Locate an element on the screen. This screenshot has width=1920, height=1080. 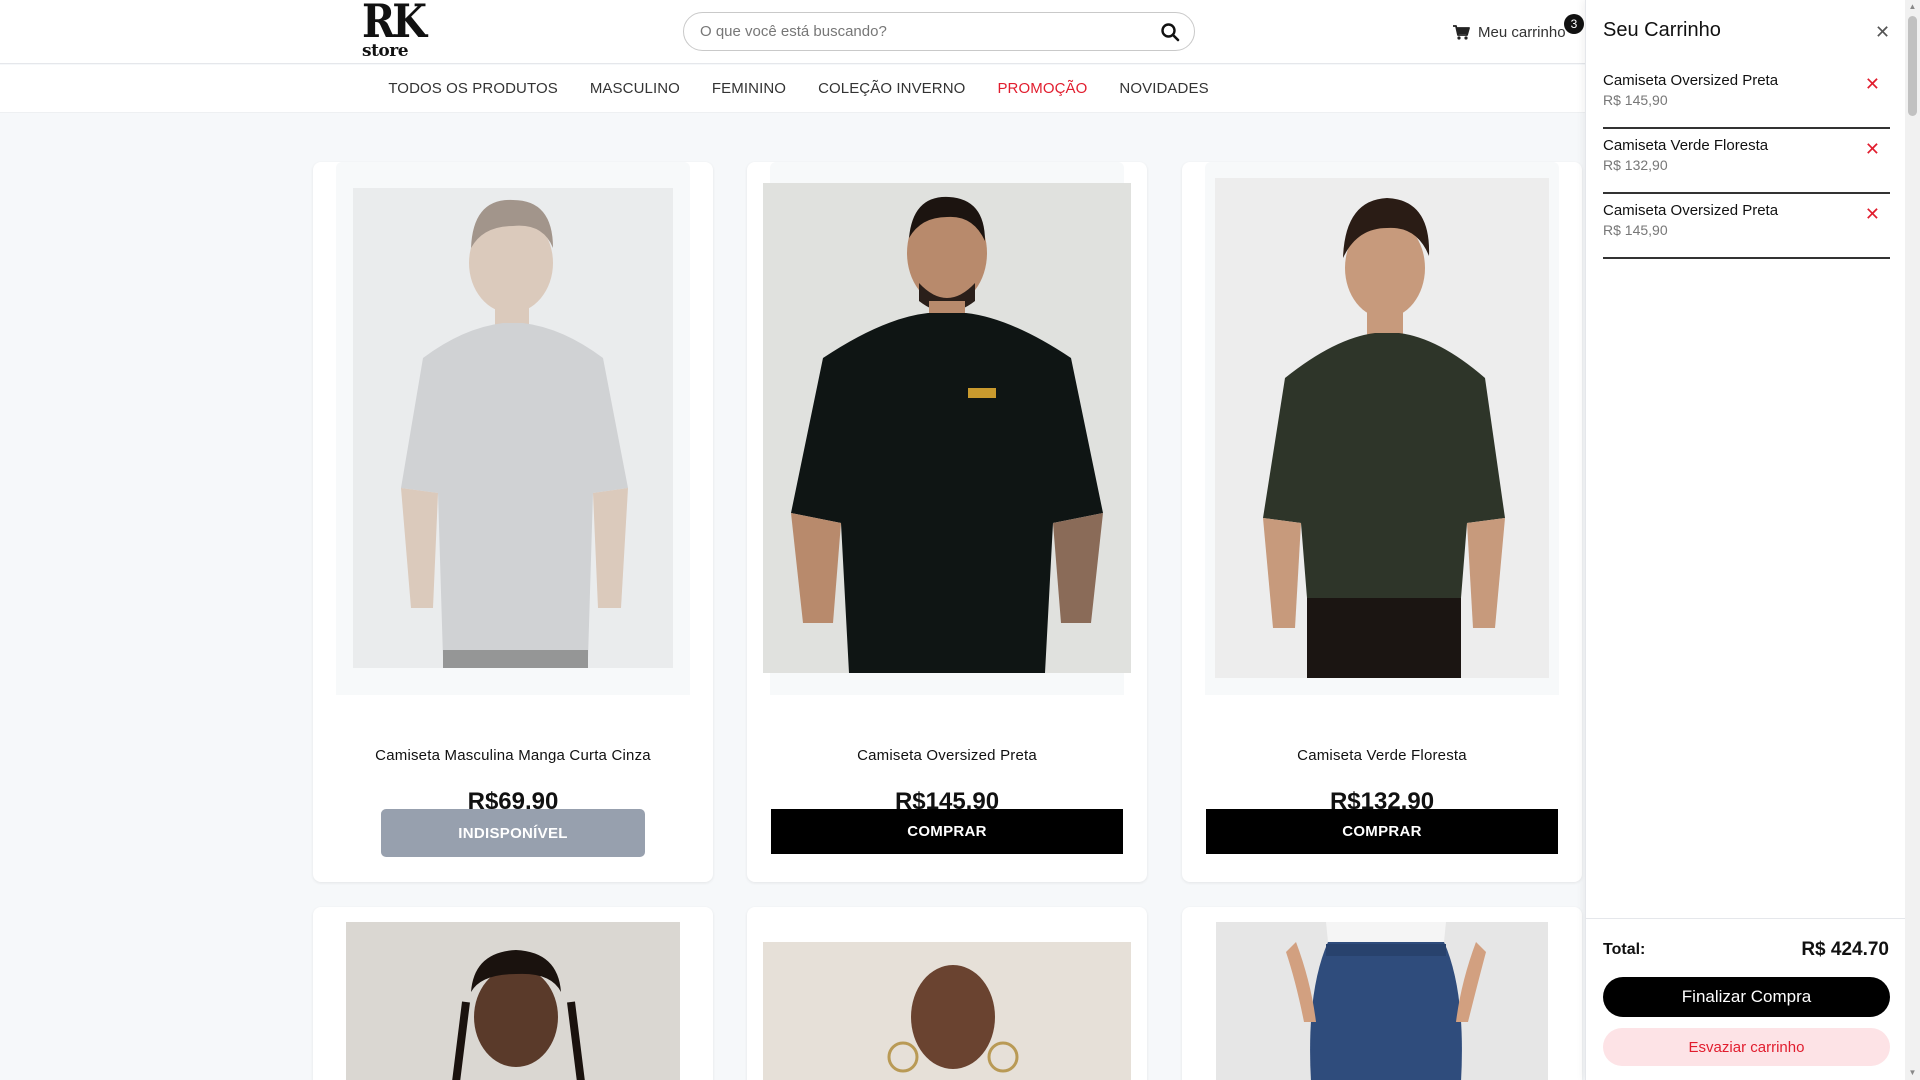
checkout-button: Finalizar Compra is located at coordinates (1746, 997).